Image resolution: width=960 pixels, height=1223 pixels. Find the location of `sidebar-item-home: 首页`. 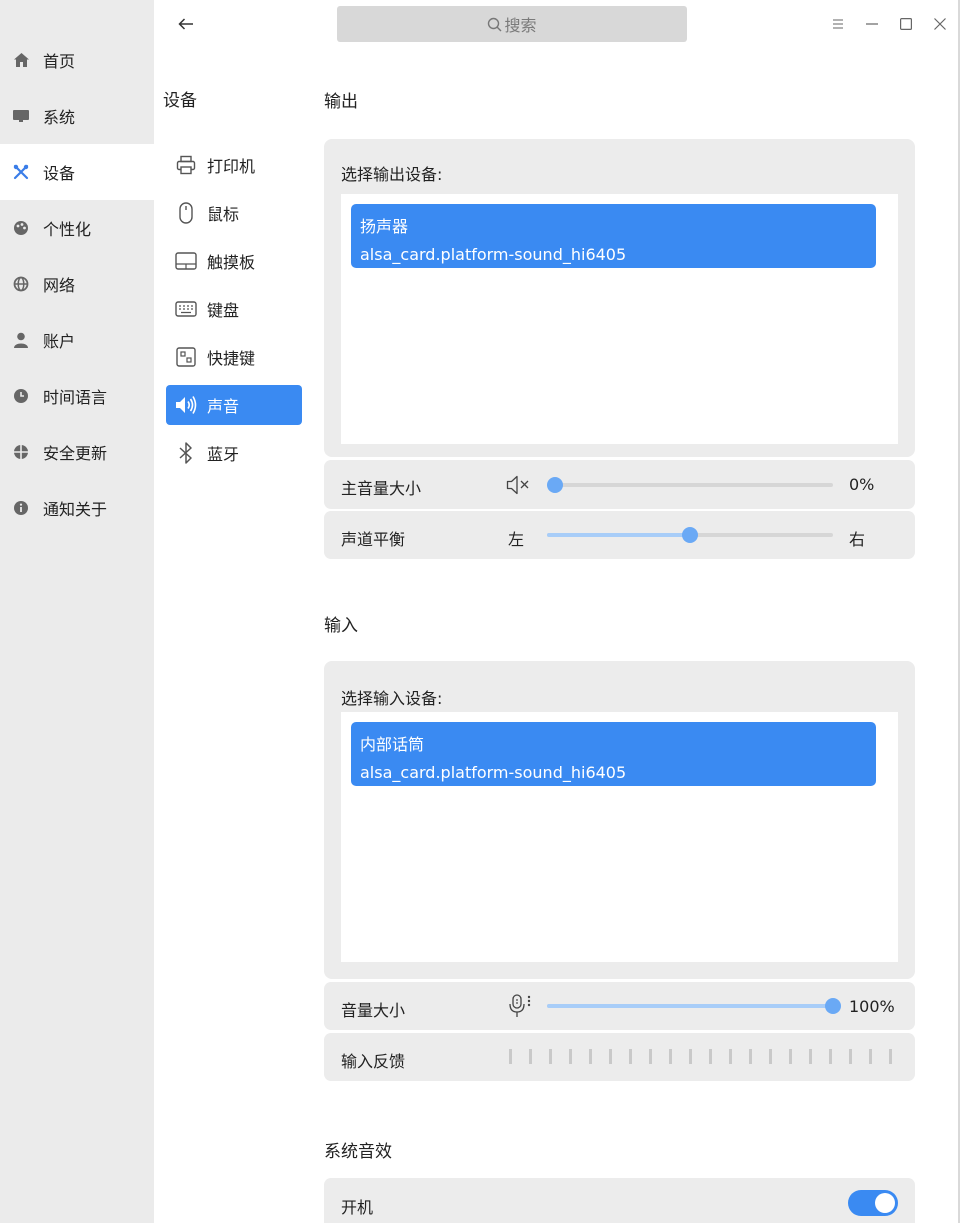

sidebar-item-home: 首页 is located at coordinates (77, 60).